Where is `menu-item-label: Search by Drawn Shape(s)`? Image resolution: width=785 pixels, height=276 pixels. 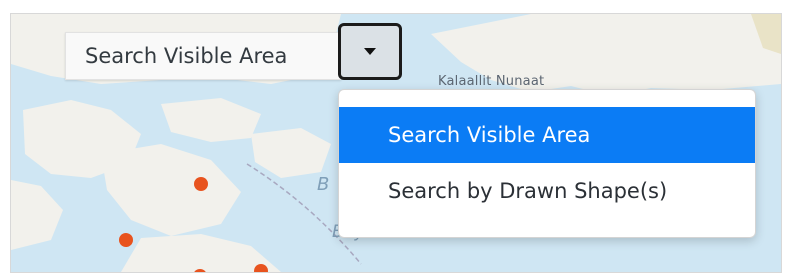
menu-item-label: Search by Drawn Shape(s) is located at coordinates (528, 191).